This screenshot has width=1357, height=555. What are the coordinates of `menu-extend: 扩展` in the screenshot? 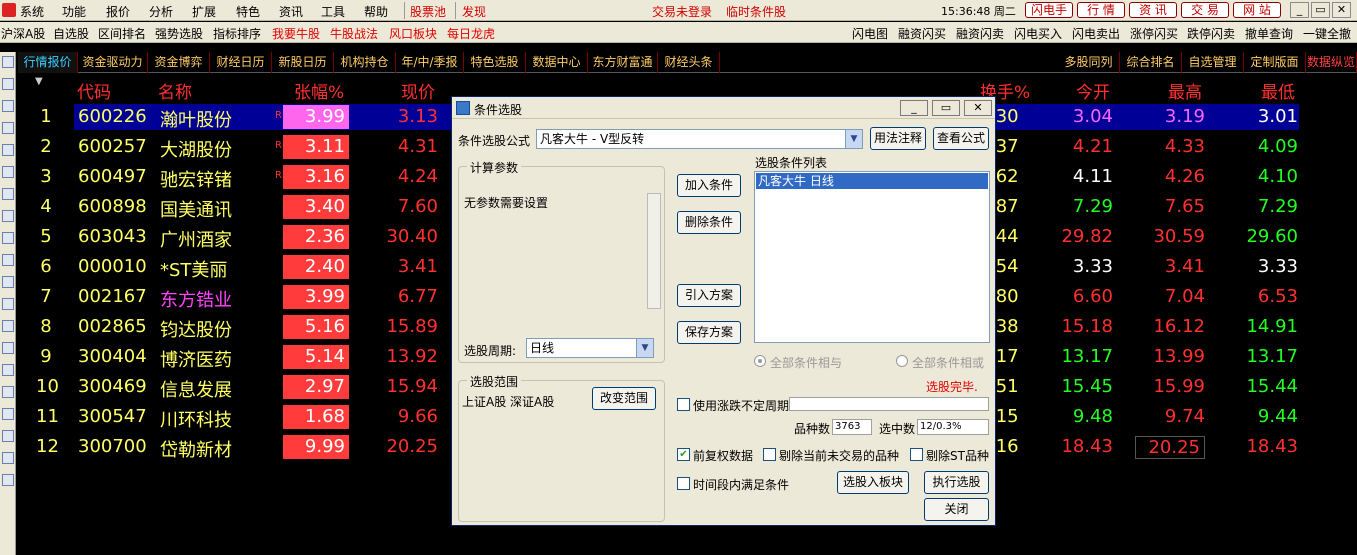 It's located at (204, 11).